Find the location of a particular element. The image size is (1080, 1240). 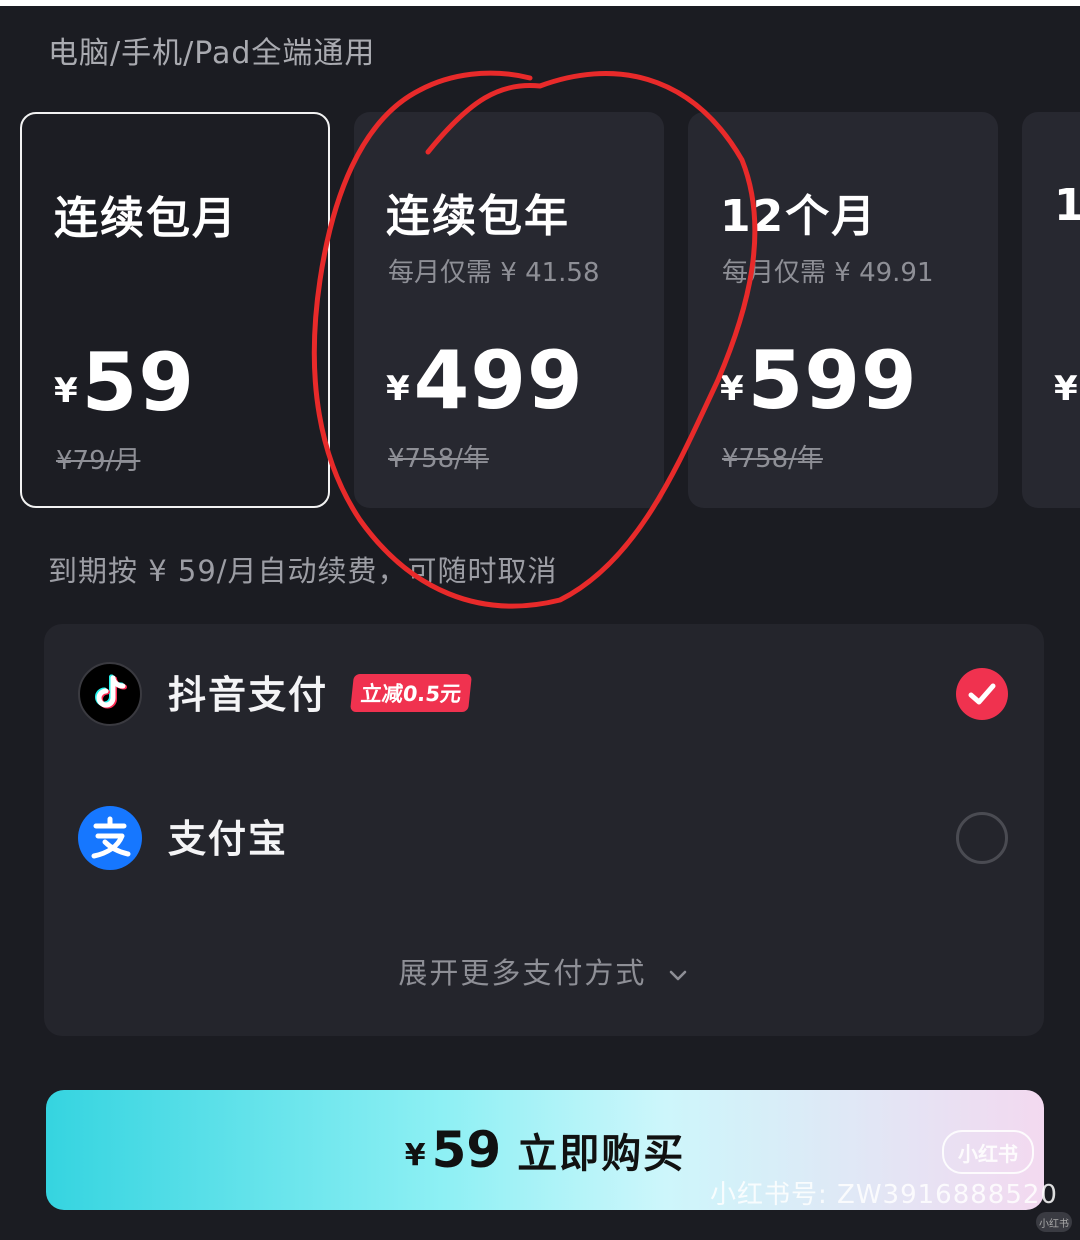

plan-name: 12个月 is located at coordinates (799, 216).